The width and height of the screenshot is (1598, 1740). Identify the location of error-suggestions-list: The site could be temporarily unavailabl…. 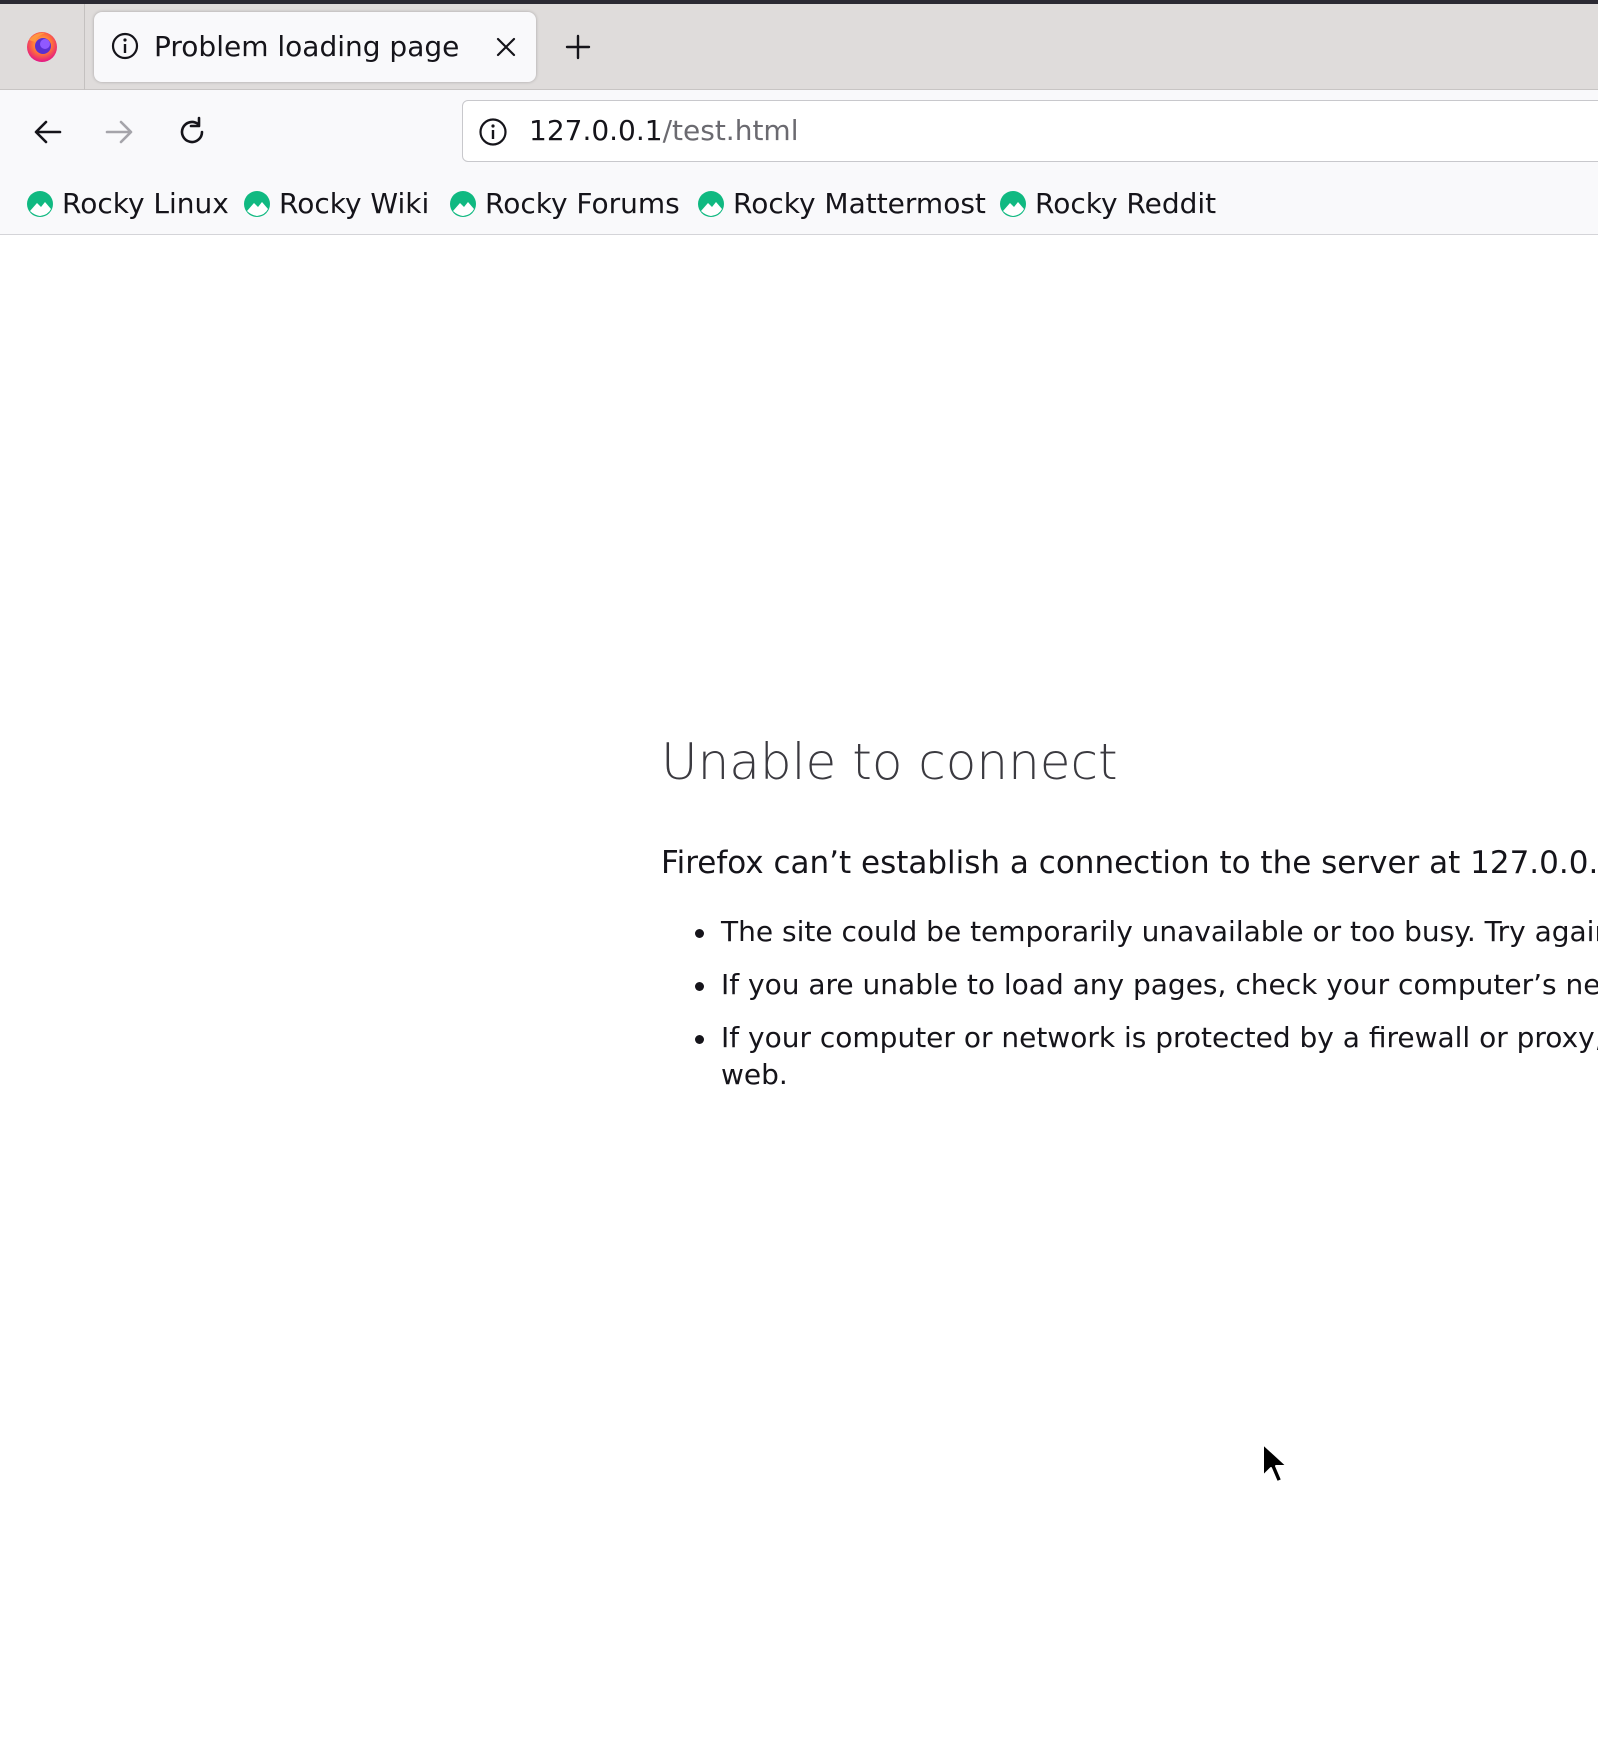
(1129, 1011).